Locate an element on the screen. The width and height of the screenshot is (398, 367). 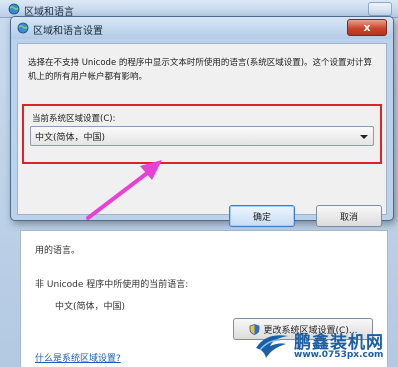
panel-text-top: 用的语言。 is located at coordinates (58, 251).